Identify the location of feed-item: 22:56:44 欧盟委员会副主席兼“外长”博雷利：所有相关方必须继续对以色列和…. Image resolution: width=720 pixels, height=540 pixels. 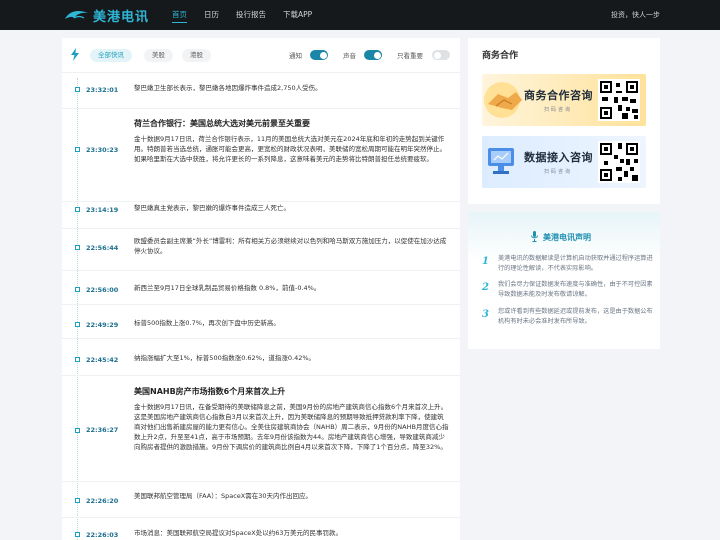
(261, 250).